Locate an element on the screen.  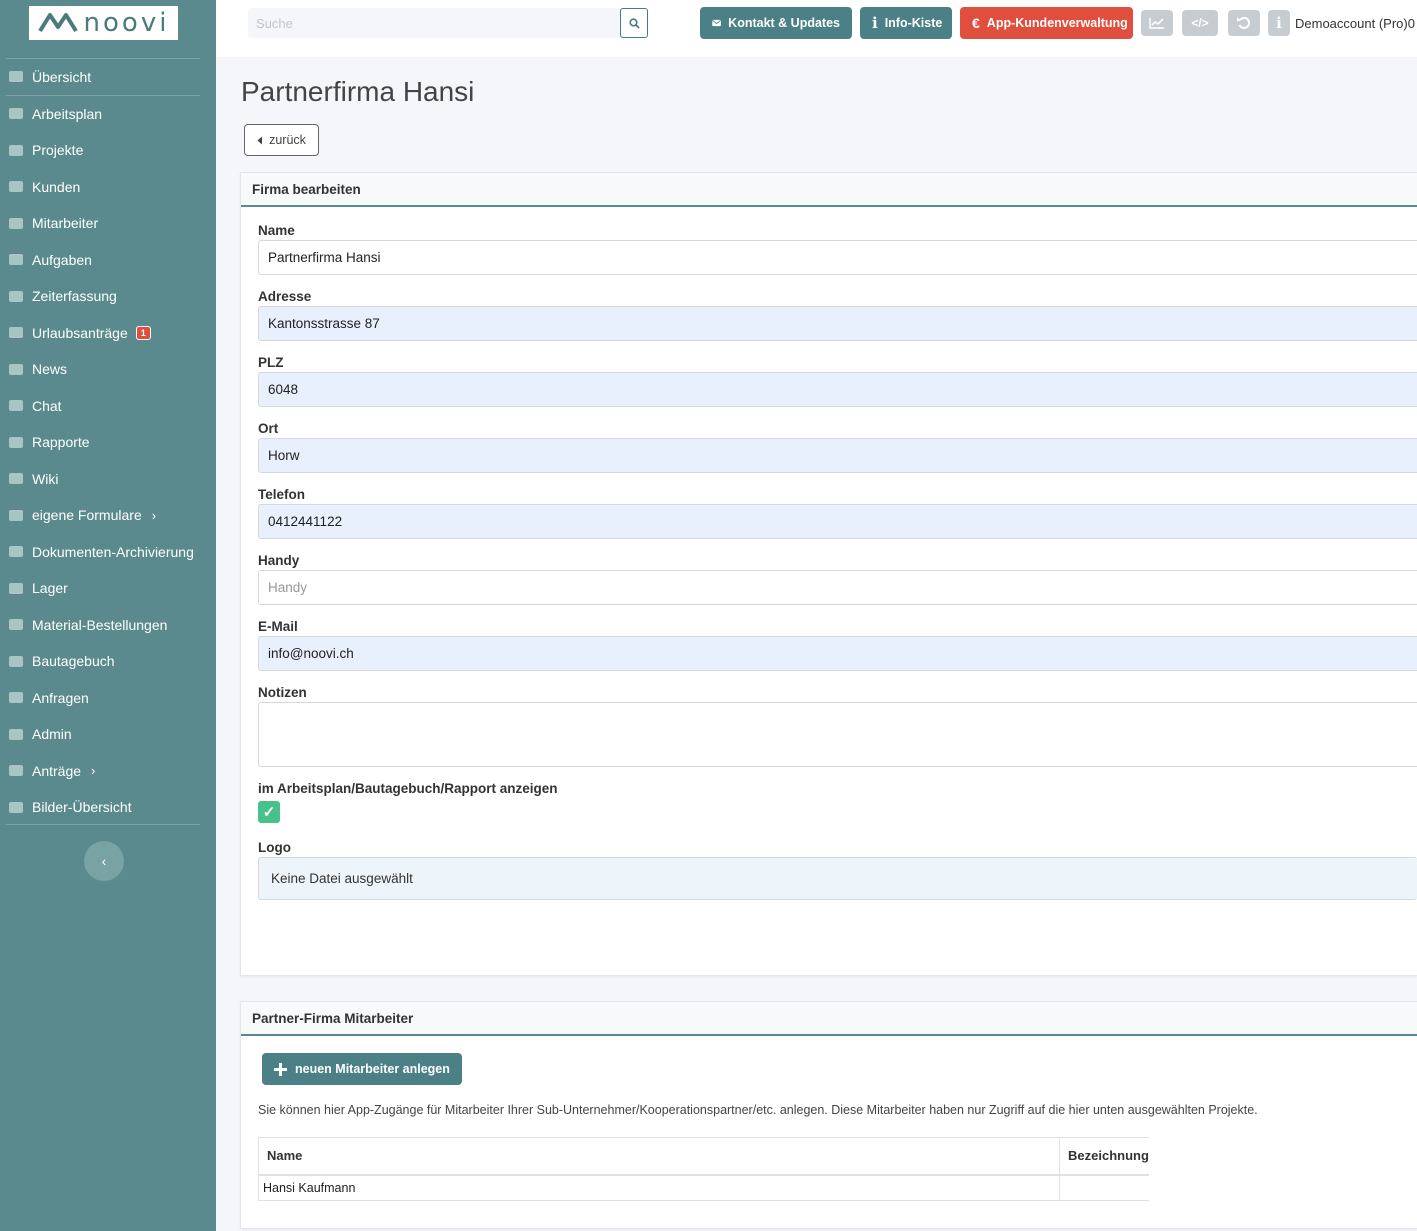
contact-updates-label: Kontakt & Updates is located at coordinates (784, 23).